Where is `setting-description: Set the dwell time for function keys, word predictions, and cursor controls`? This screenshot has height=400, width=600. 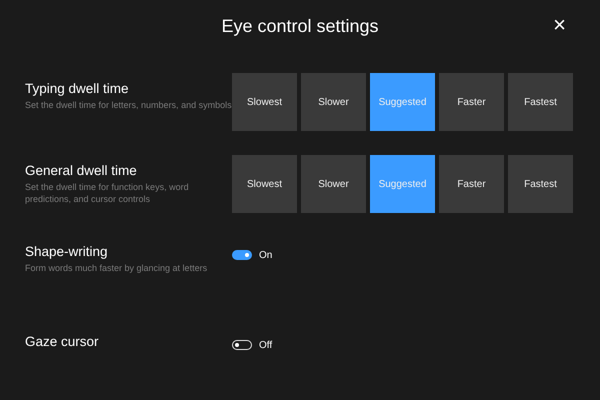
setting-description: Set the dwell time for function keys, word predictions, and cursor controls is located at coordinates (107, 193).